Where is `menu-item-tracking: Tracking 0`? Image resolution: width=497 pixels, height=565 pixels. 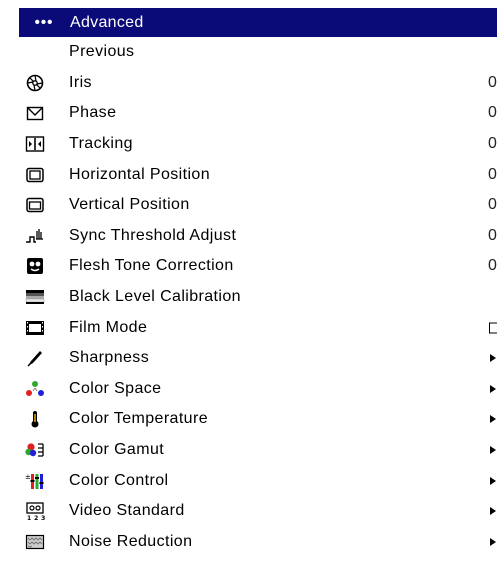
menu-item-tracking: Tracking 0 is located at coordinates (258, 144).